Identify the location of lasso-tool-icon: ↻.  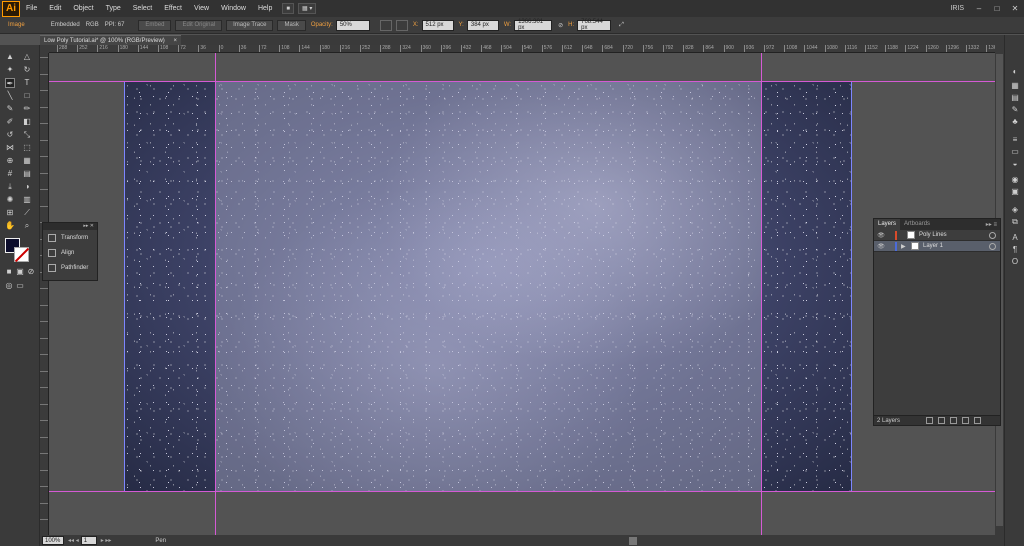
(27, 70).